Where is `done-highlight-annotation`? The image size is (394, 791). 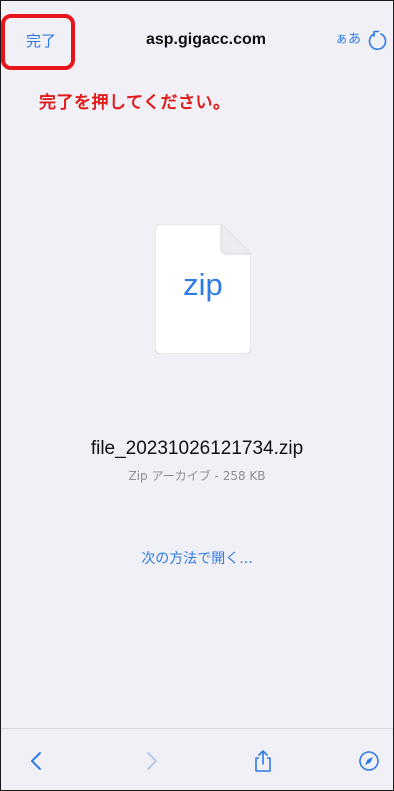
done-highlight-annotation is located at coordinates (38, 42).